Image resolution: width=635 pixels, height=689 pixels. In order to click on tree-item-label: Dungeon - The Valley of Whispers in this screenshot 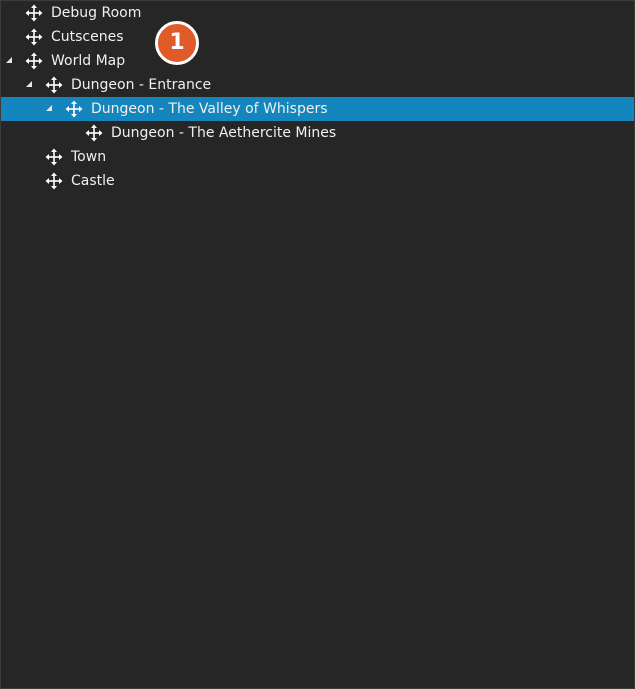, I will do `click(209, 109)`.